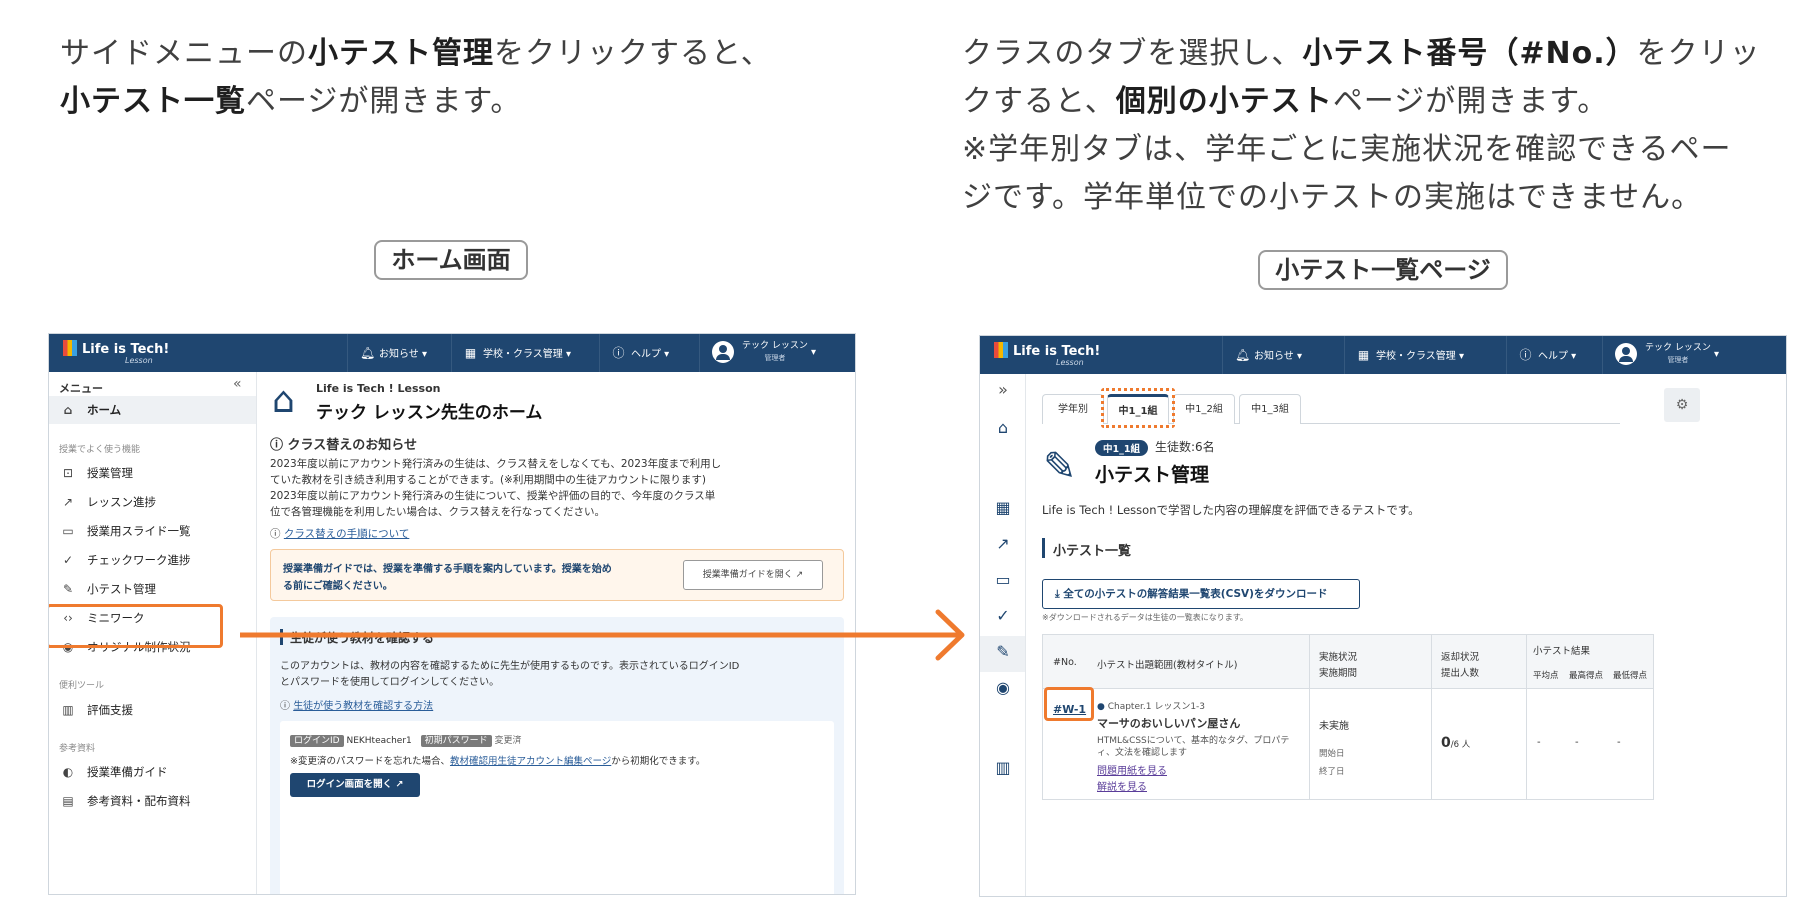 This screenshot has width=1820, height=916. What do you see at coordinates (451, 260) in the screenshot?
I see `home-screen-label: ホーム画面` at bounding box center [451, 260].